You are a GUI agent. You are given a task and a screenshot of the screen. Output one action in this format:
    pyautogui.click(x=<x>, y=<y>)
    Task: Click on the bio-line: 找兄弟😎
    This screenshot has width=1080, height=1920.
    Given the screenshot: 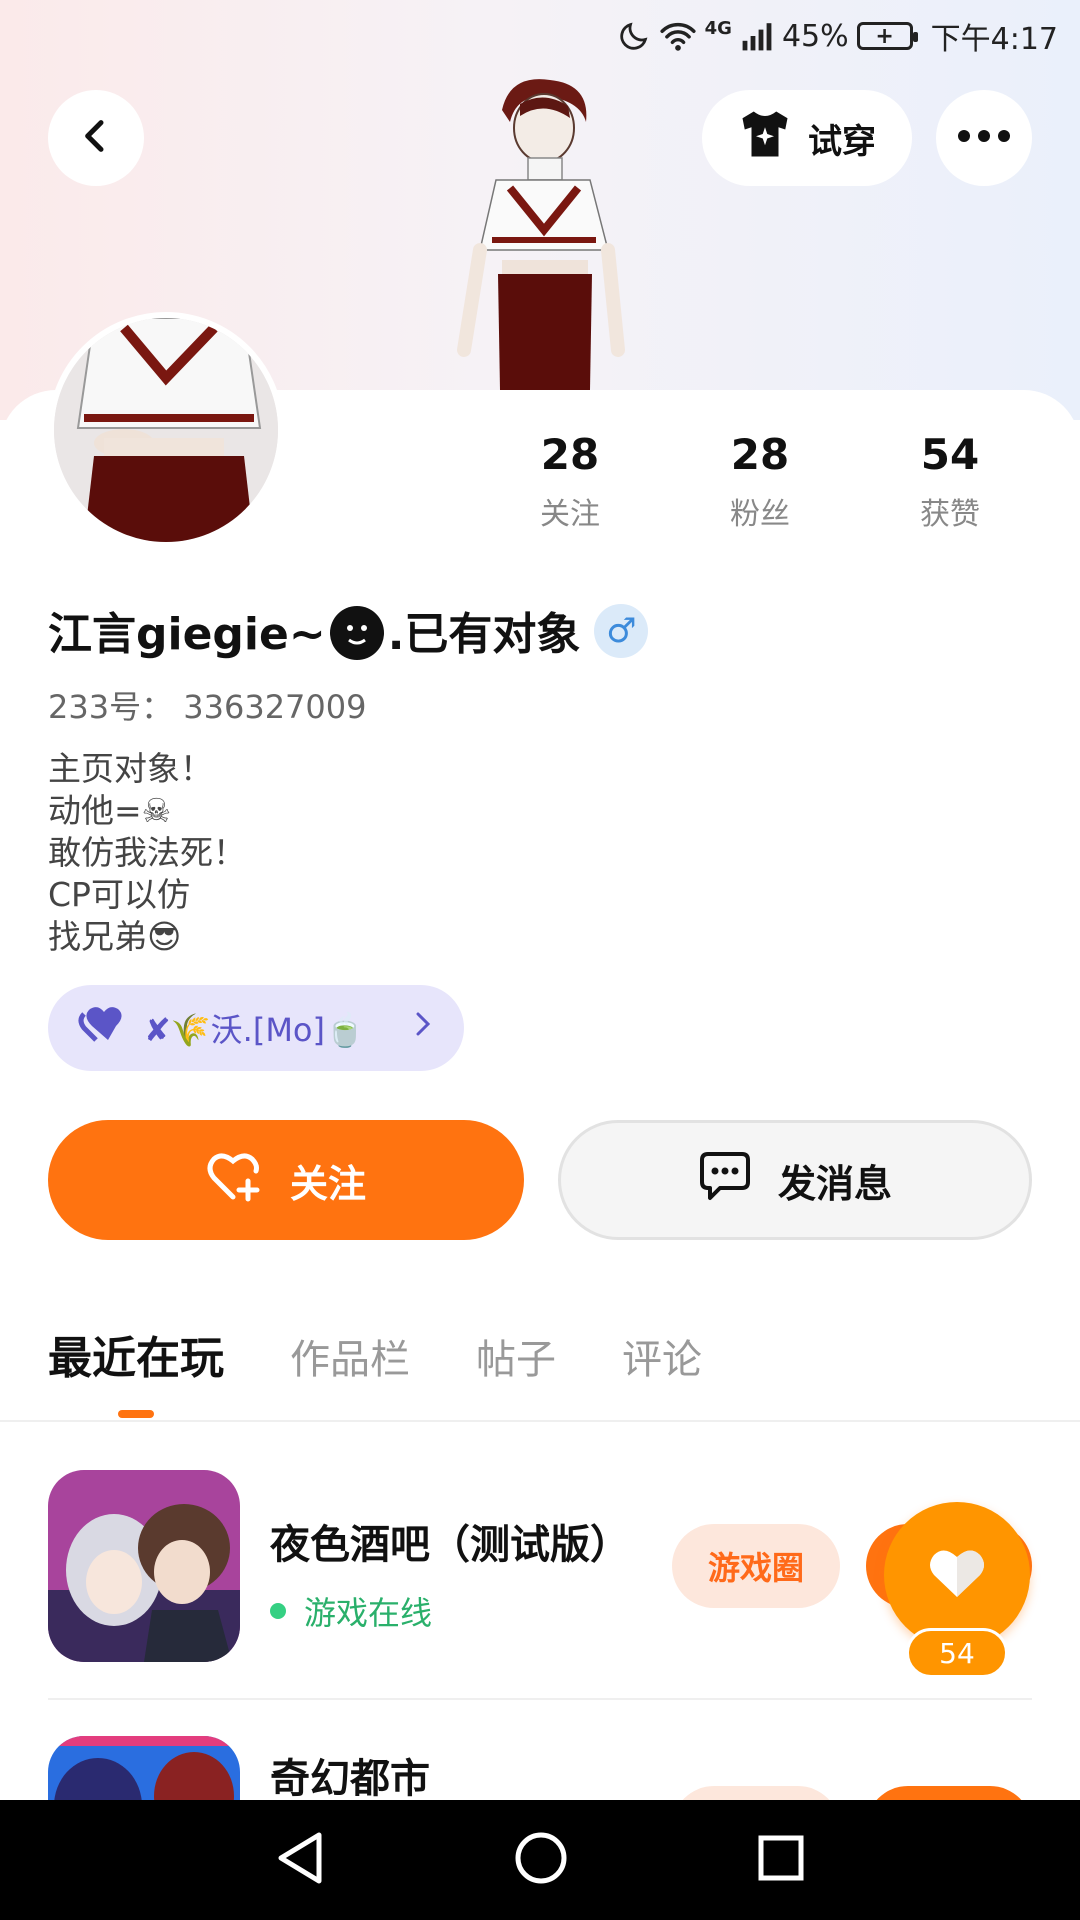 What is the action you would take?
    pyautogui.click(x=115, y=936)
    